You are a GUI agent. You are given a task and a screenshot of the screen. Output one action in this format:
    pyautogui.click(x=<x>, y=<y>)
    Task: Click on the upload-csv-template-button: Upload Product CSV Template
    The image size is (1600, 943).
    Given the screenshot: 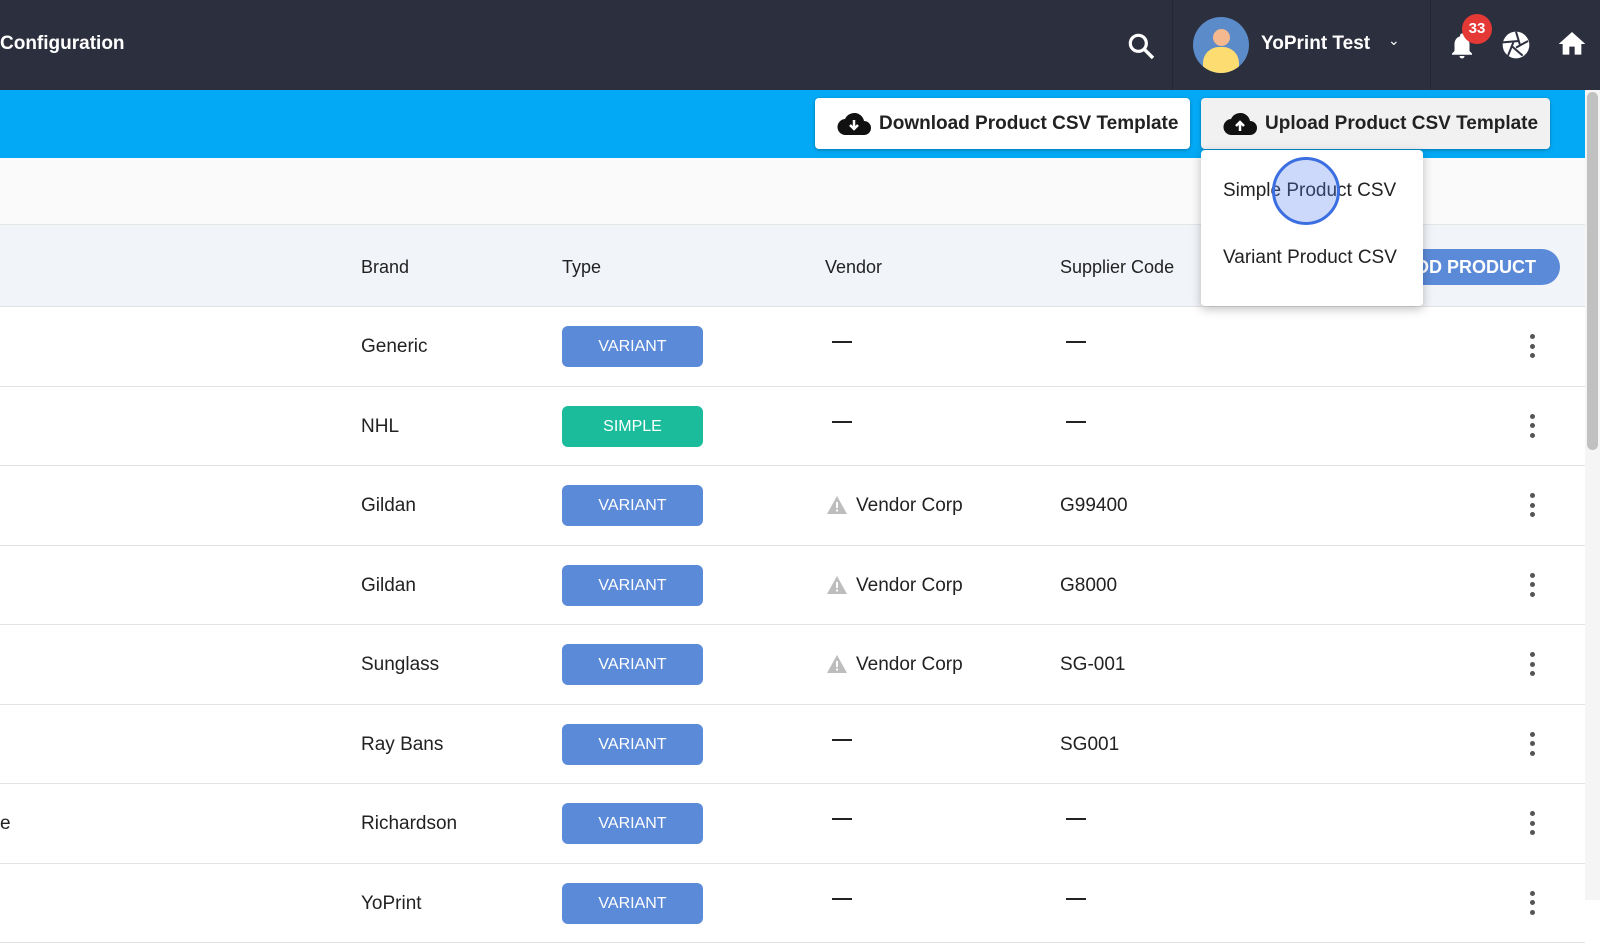 What is the action you would take?
    pyautogui.click(x=1375, y=123)
    